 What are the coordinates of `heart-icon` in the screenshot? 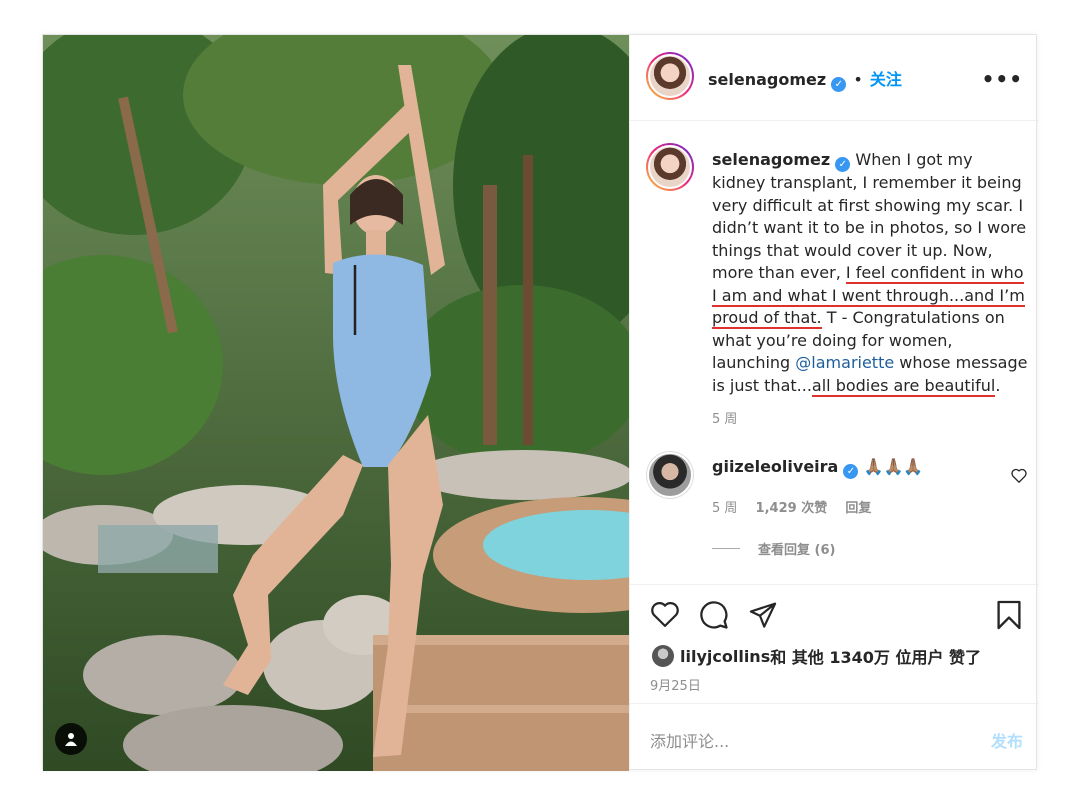 It's located at (665, 614).